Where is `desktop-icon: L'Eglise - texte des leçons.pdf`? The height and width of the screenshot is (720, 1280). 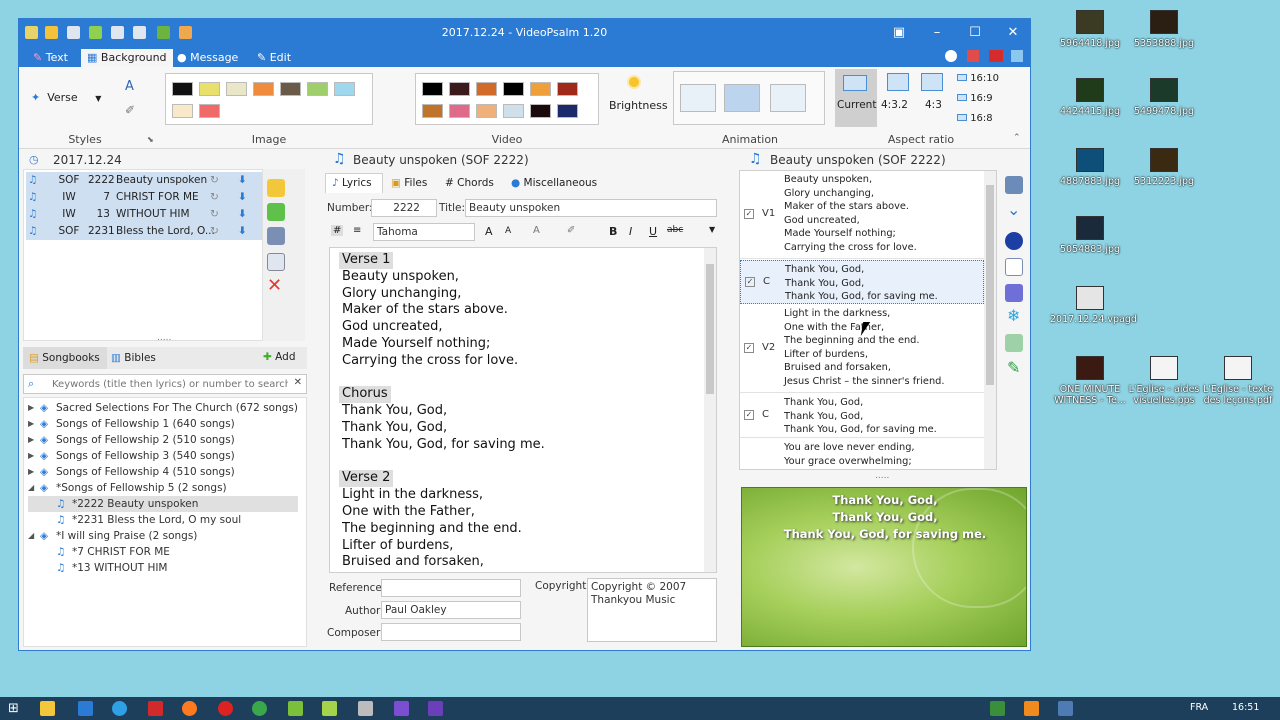 desktop-icon: L'Eglise - texte des leçons.pdf is located at coordinates (1238, 381).